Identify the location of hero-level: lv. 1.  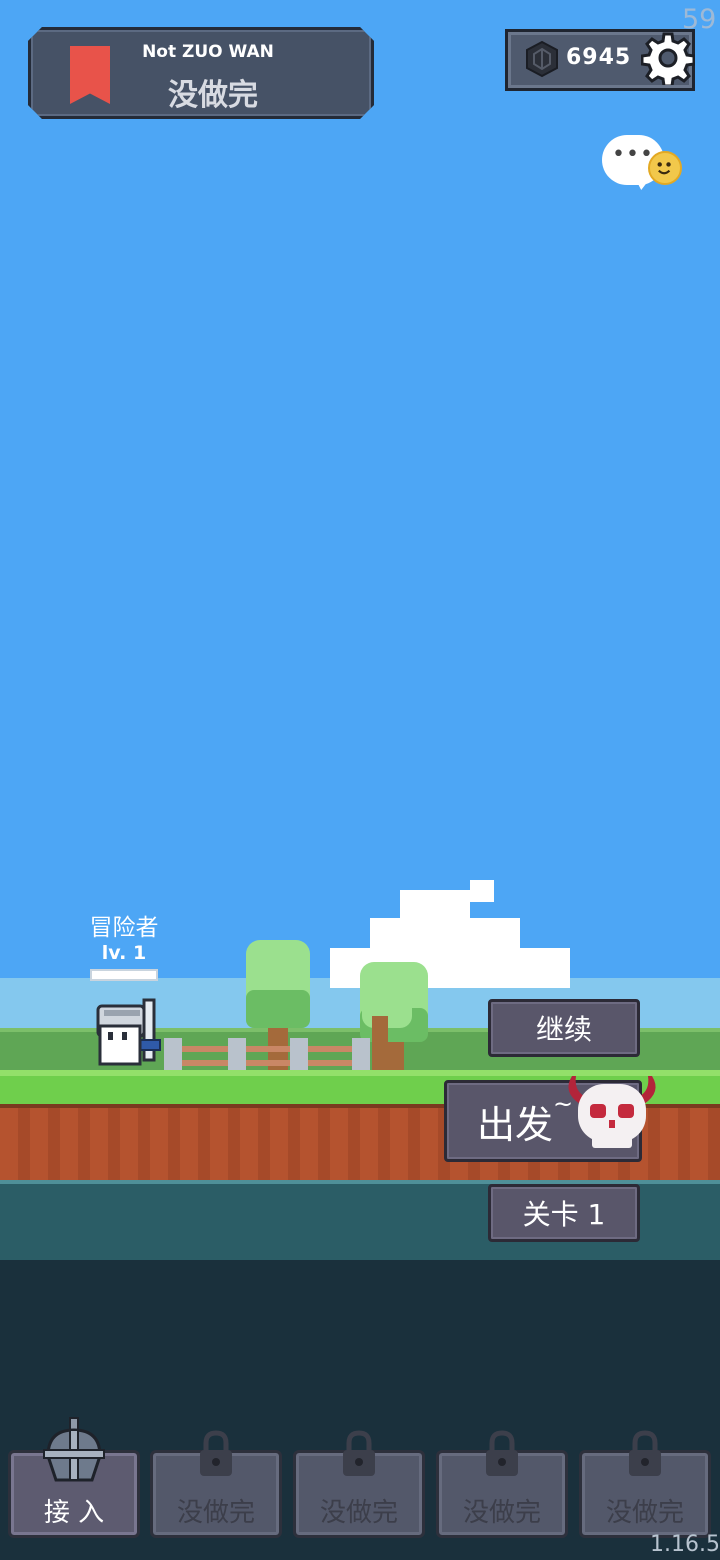
(124, 953).